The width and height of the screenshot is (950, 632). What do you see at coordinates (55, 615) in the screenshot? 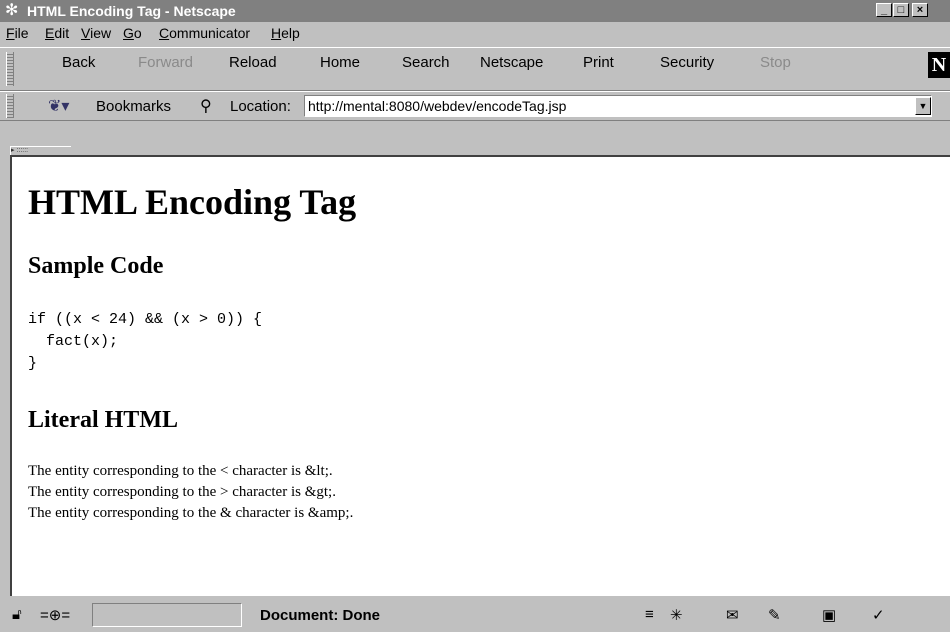
I see `connection-icon: =⊕=` at bounding box center [55, 615].